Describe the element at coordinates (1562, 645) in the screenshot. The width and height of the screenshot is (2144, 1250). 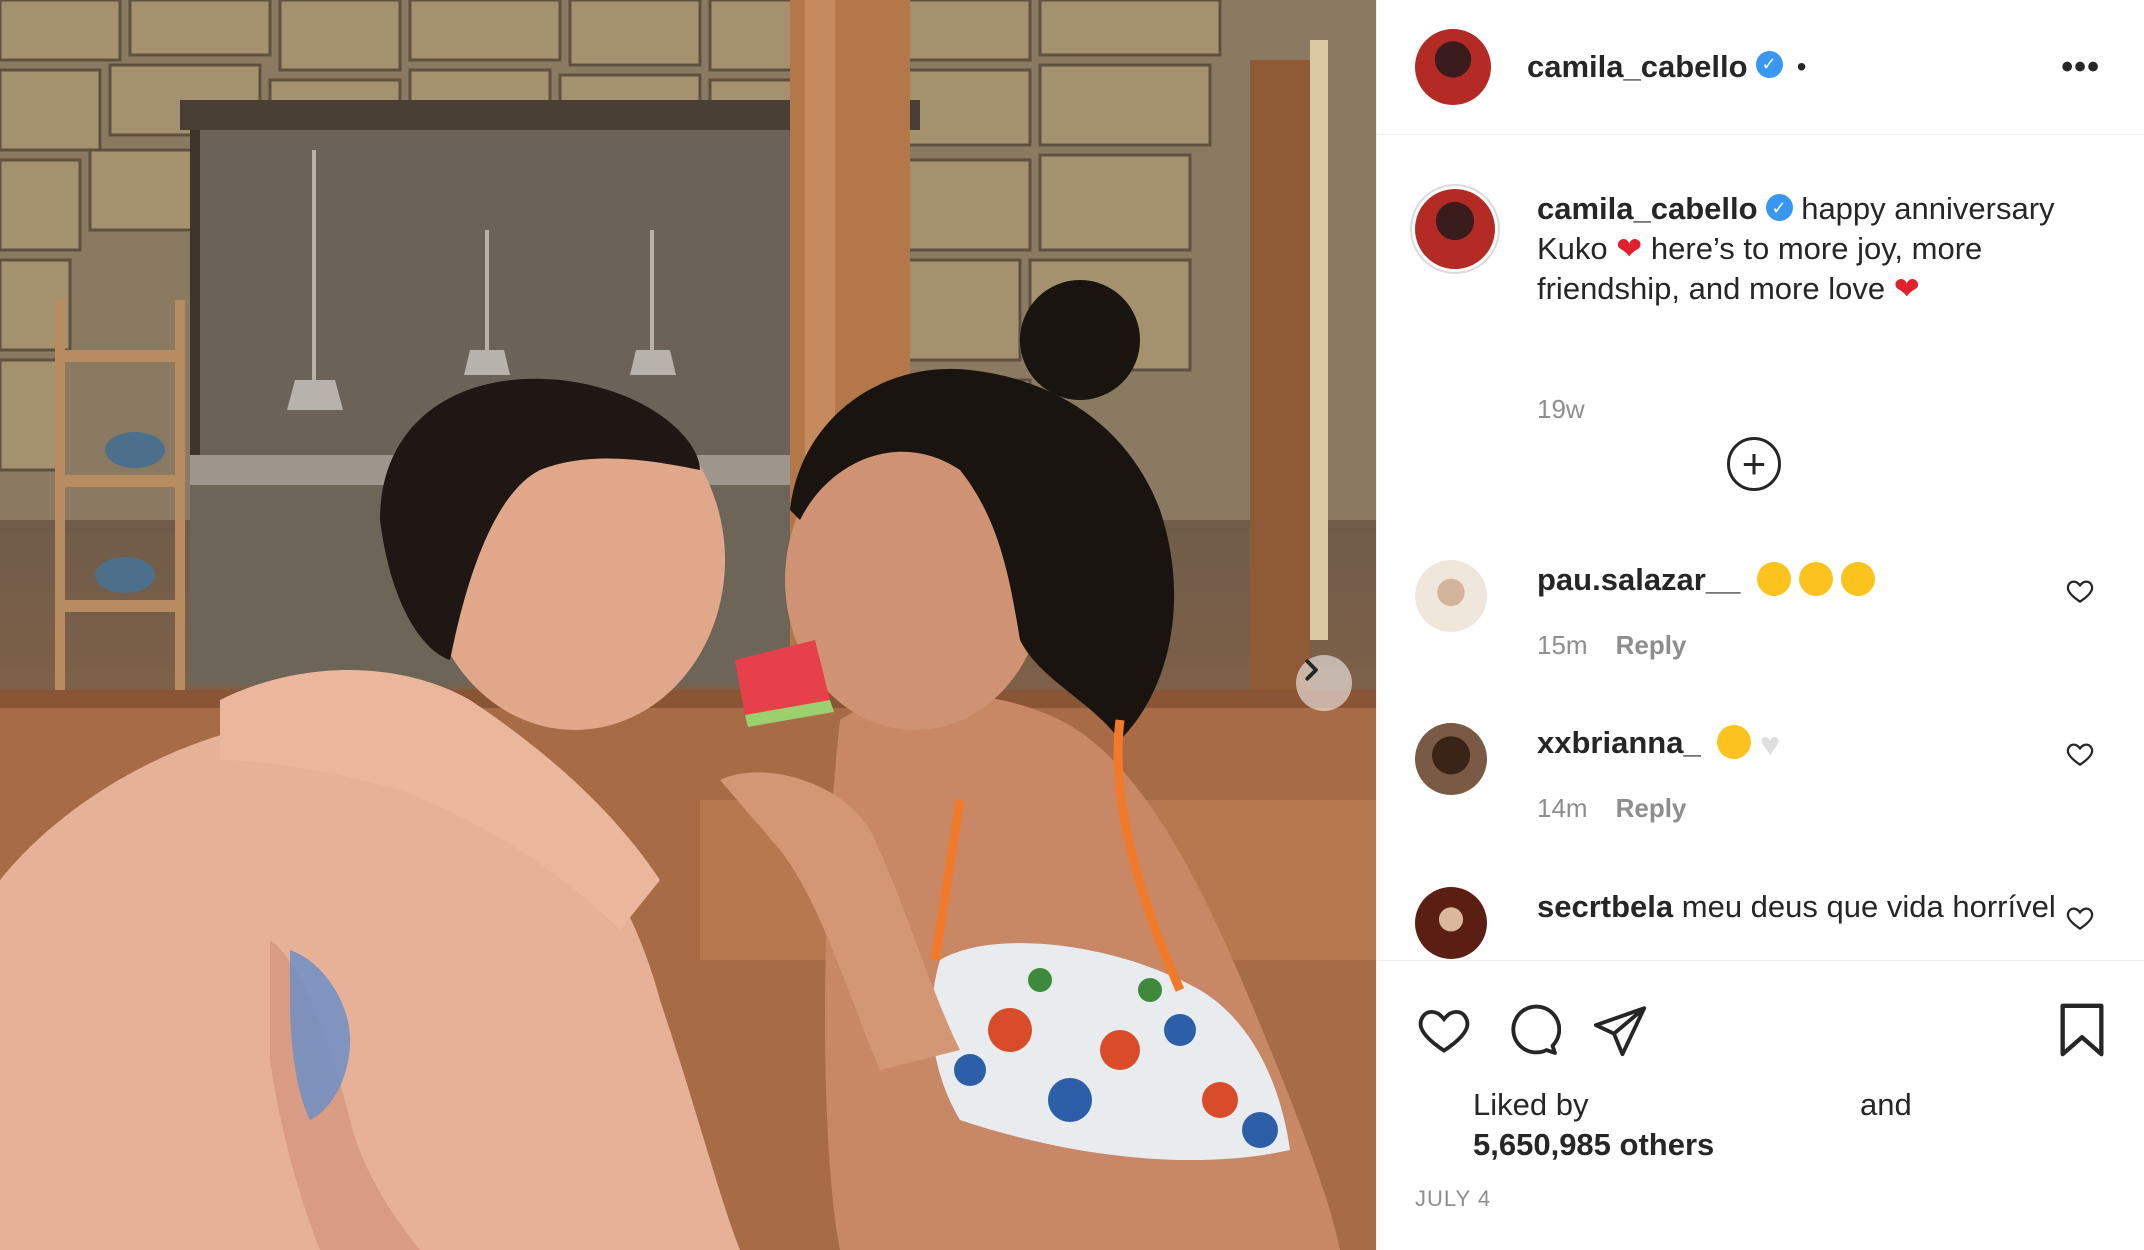
I see `comment-time: 15m` at that location.